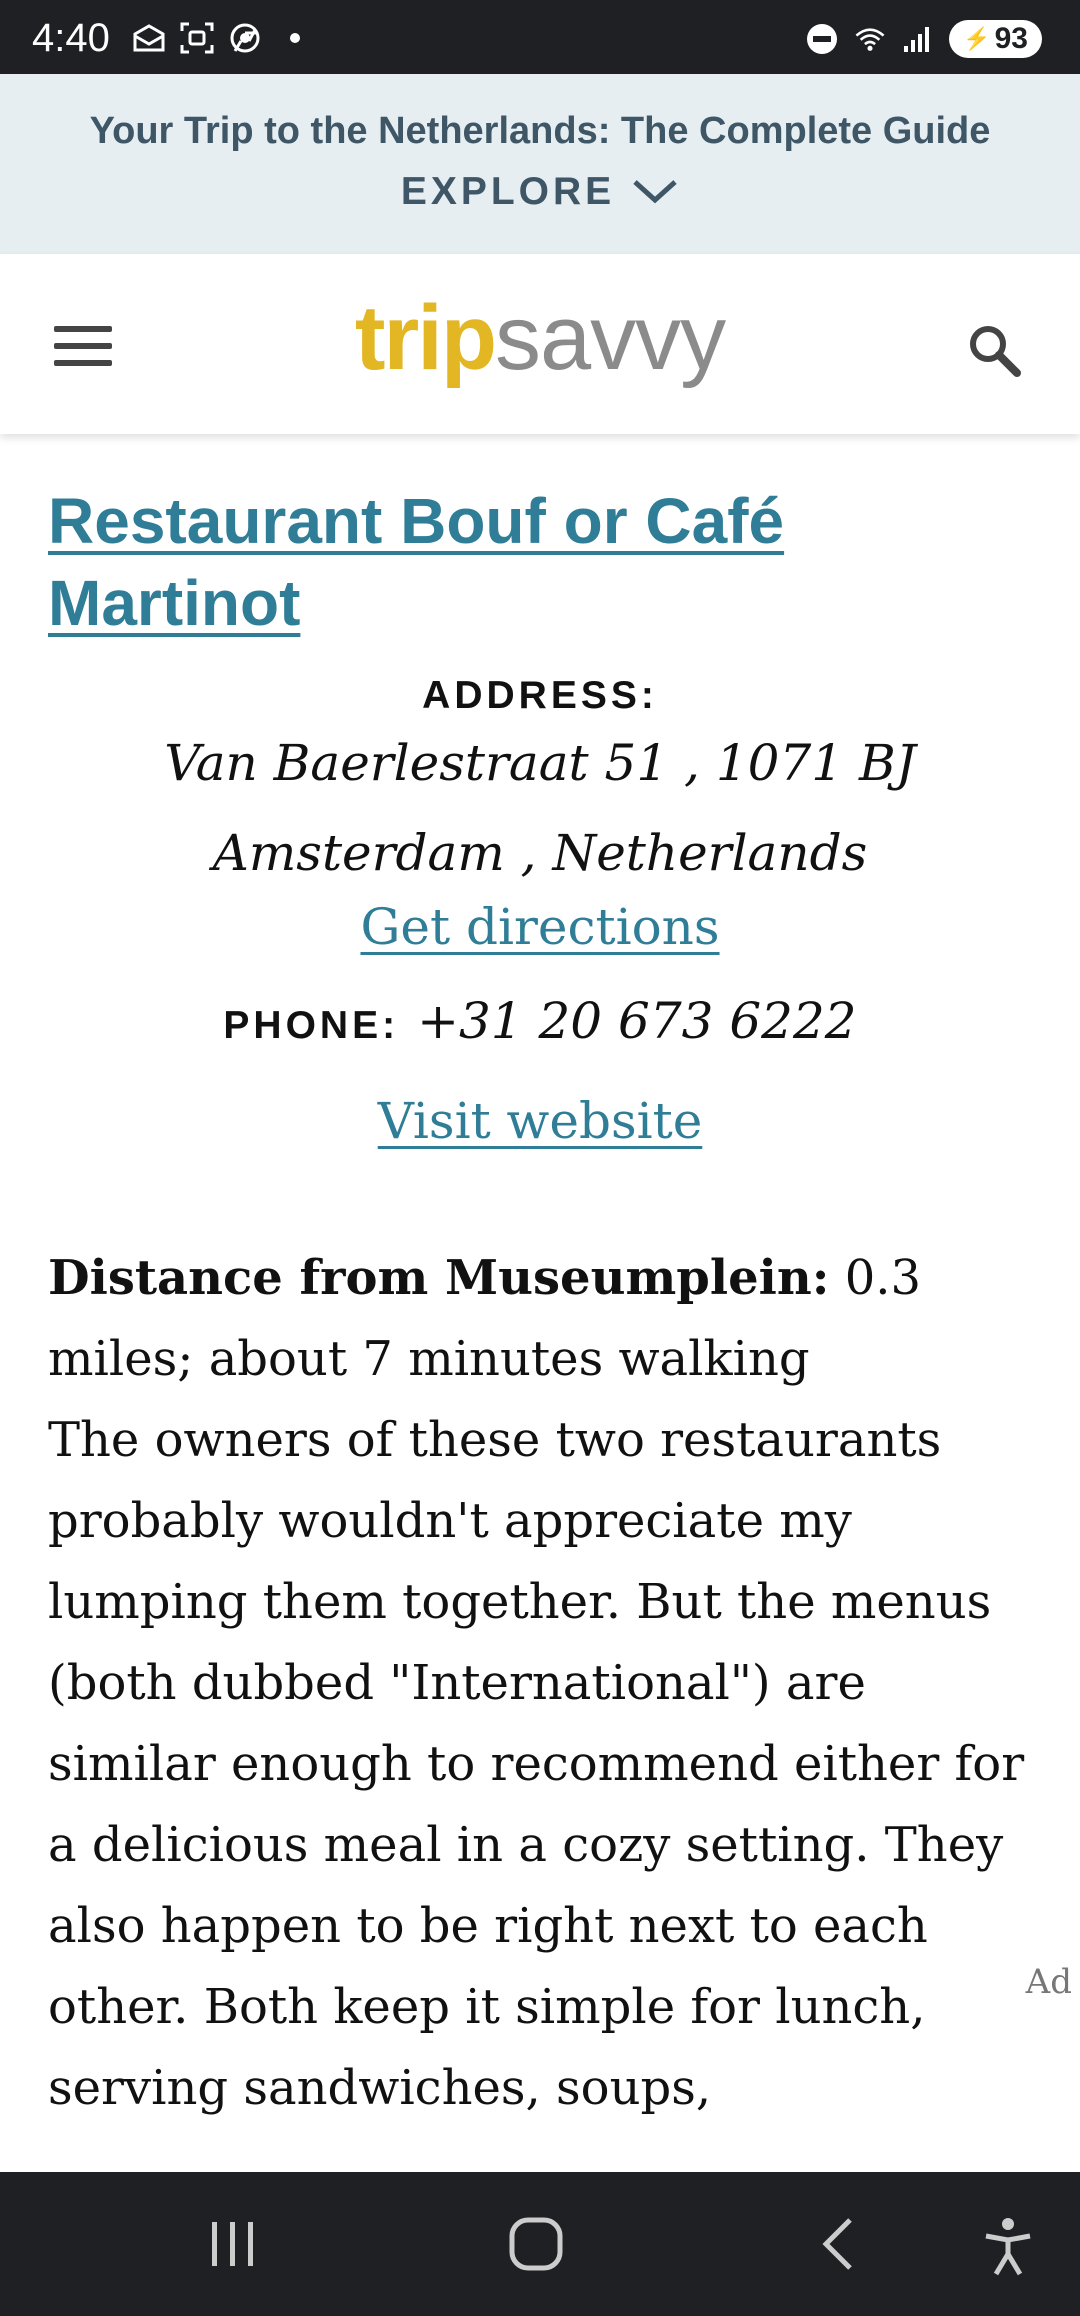 The height and width of the screenshot is (2316, 1080). Describe the element at coordinates (1048, 1982) in the screenshot. I see `ad-label: Ad` at that location.